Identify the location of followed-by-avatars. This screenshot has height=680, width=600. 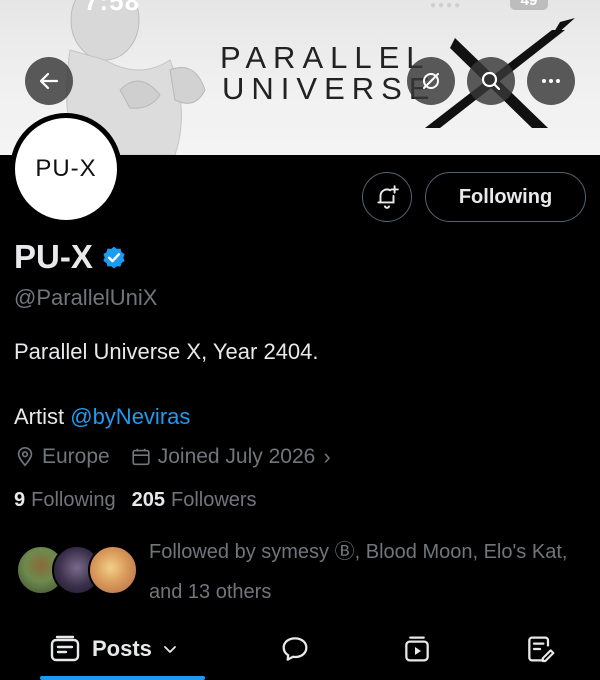
(77, 571).